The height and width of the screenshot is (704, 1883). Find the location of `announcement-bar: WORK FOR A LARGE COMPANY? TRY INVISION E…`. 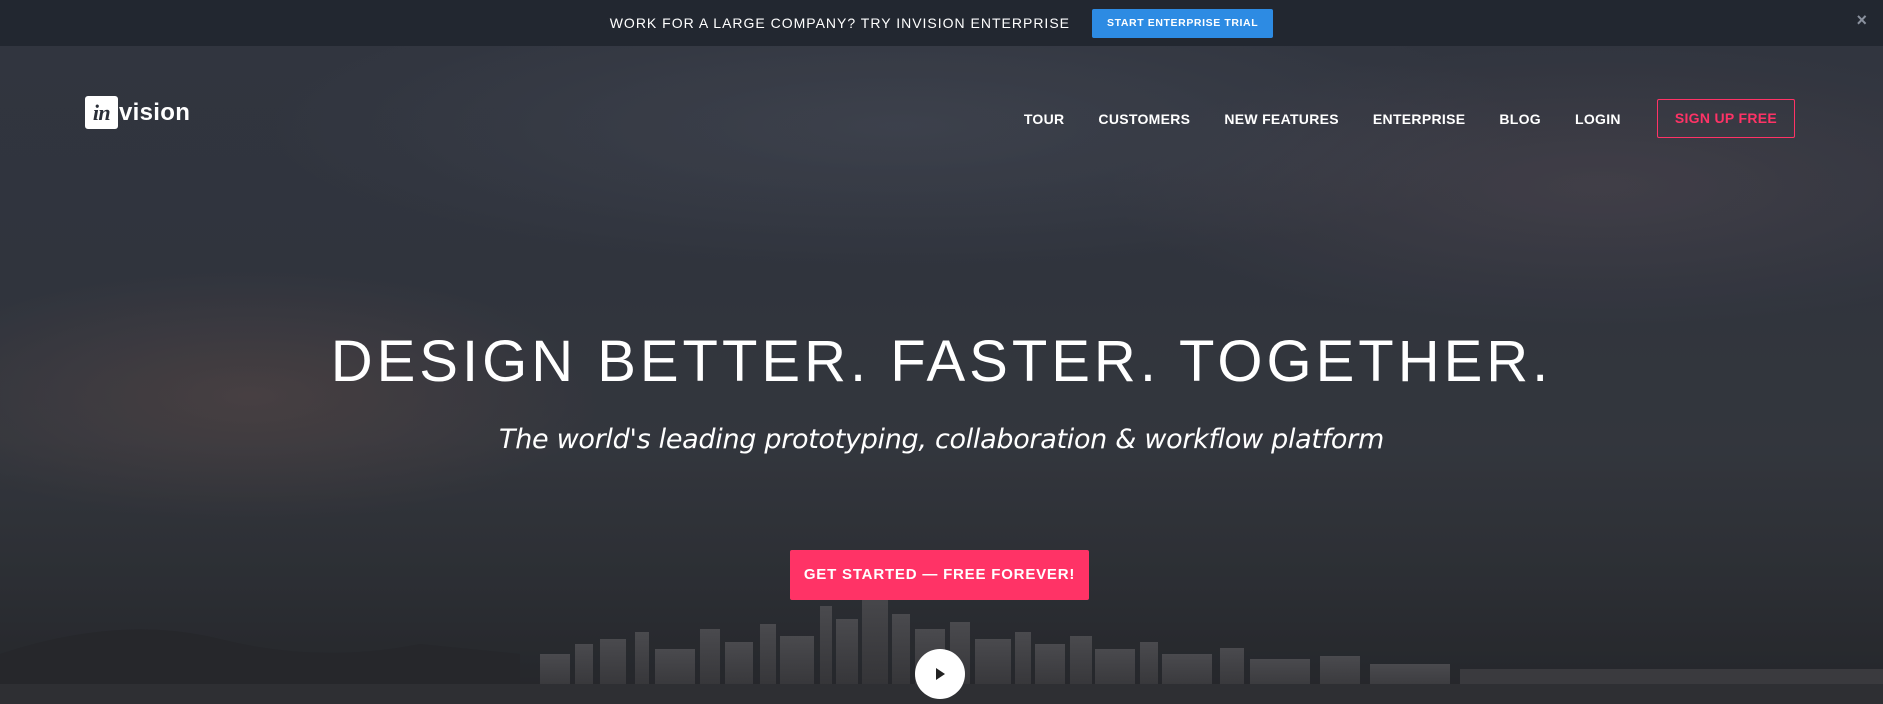

announcement-bar: WORK FOR A LARGE COMPANY? TRY INVISION E… is located at coordinates (941, 23).